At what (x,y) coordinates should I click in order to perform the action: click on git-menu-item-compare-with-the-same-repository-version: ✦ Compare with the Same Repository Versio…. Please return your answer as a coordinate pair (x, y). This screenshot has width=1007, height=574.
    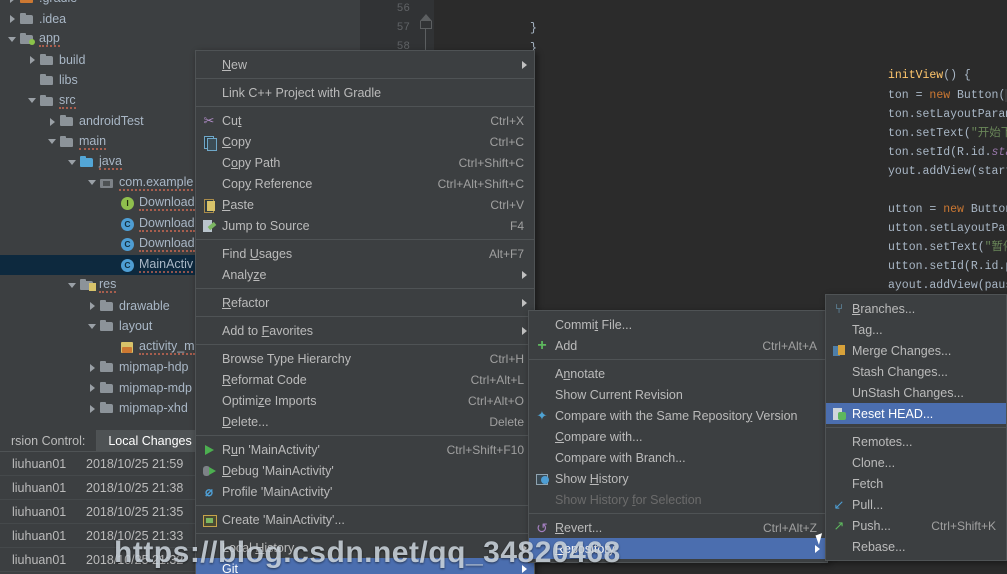
    Looking at the image, I should click on (678, 415).